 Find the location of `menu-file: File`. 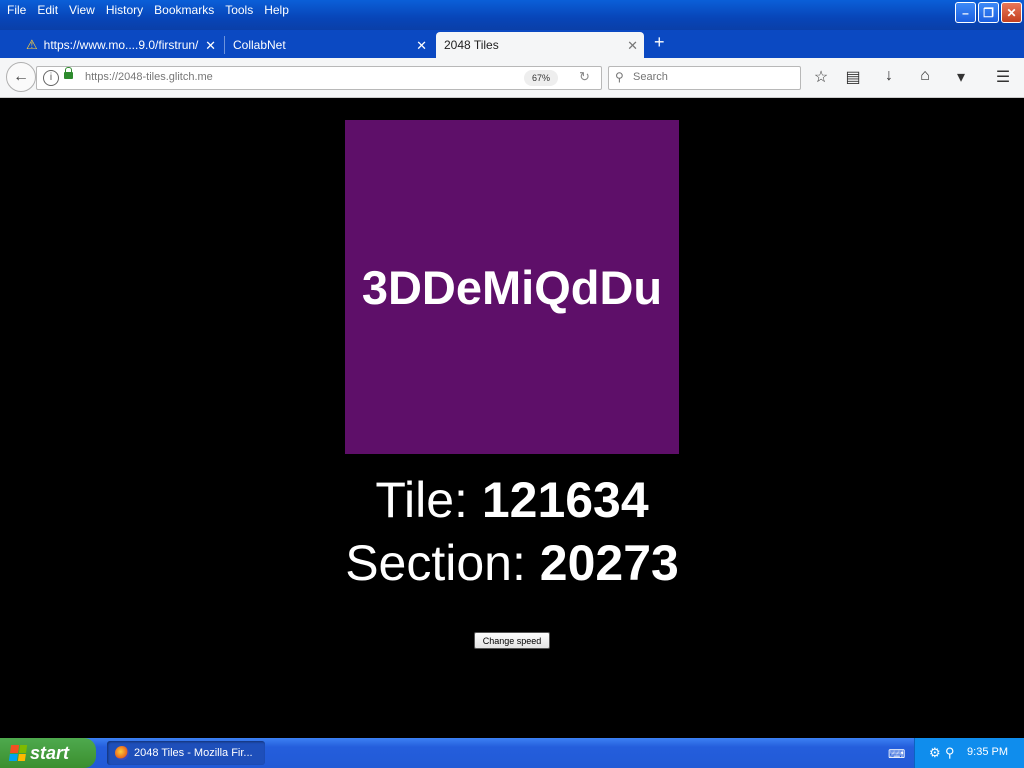

menu-file: File is located at coordinates (19, 10).